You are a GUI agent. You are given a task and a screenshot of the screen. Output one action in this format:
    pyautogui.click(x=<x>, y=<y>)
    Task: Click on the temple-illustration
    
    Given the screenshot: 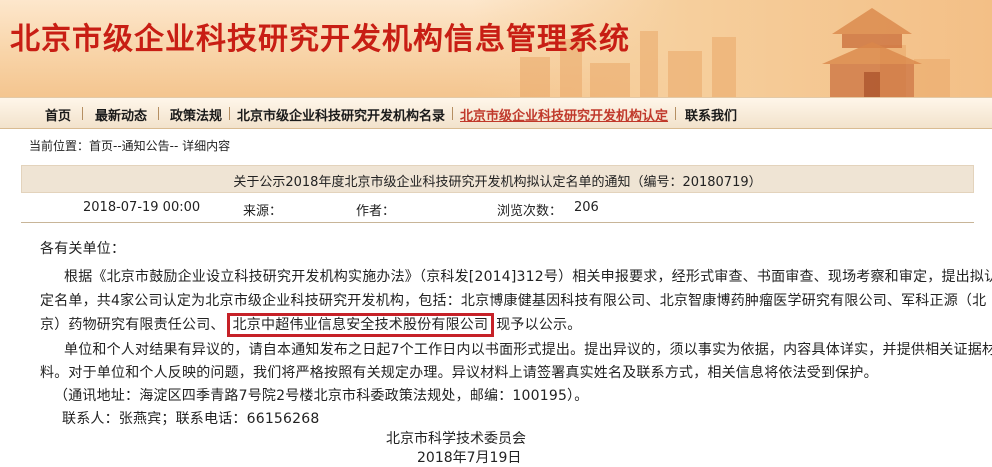 What is the action you would take?
    pyautogui.click(x=872, y=52)
    